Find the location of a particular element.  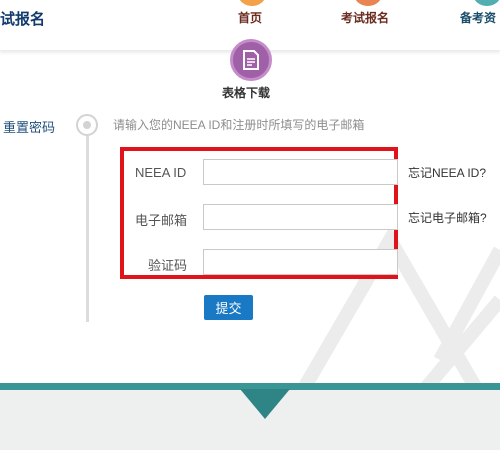

email-input is located at coordinates (300, 217).